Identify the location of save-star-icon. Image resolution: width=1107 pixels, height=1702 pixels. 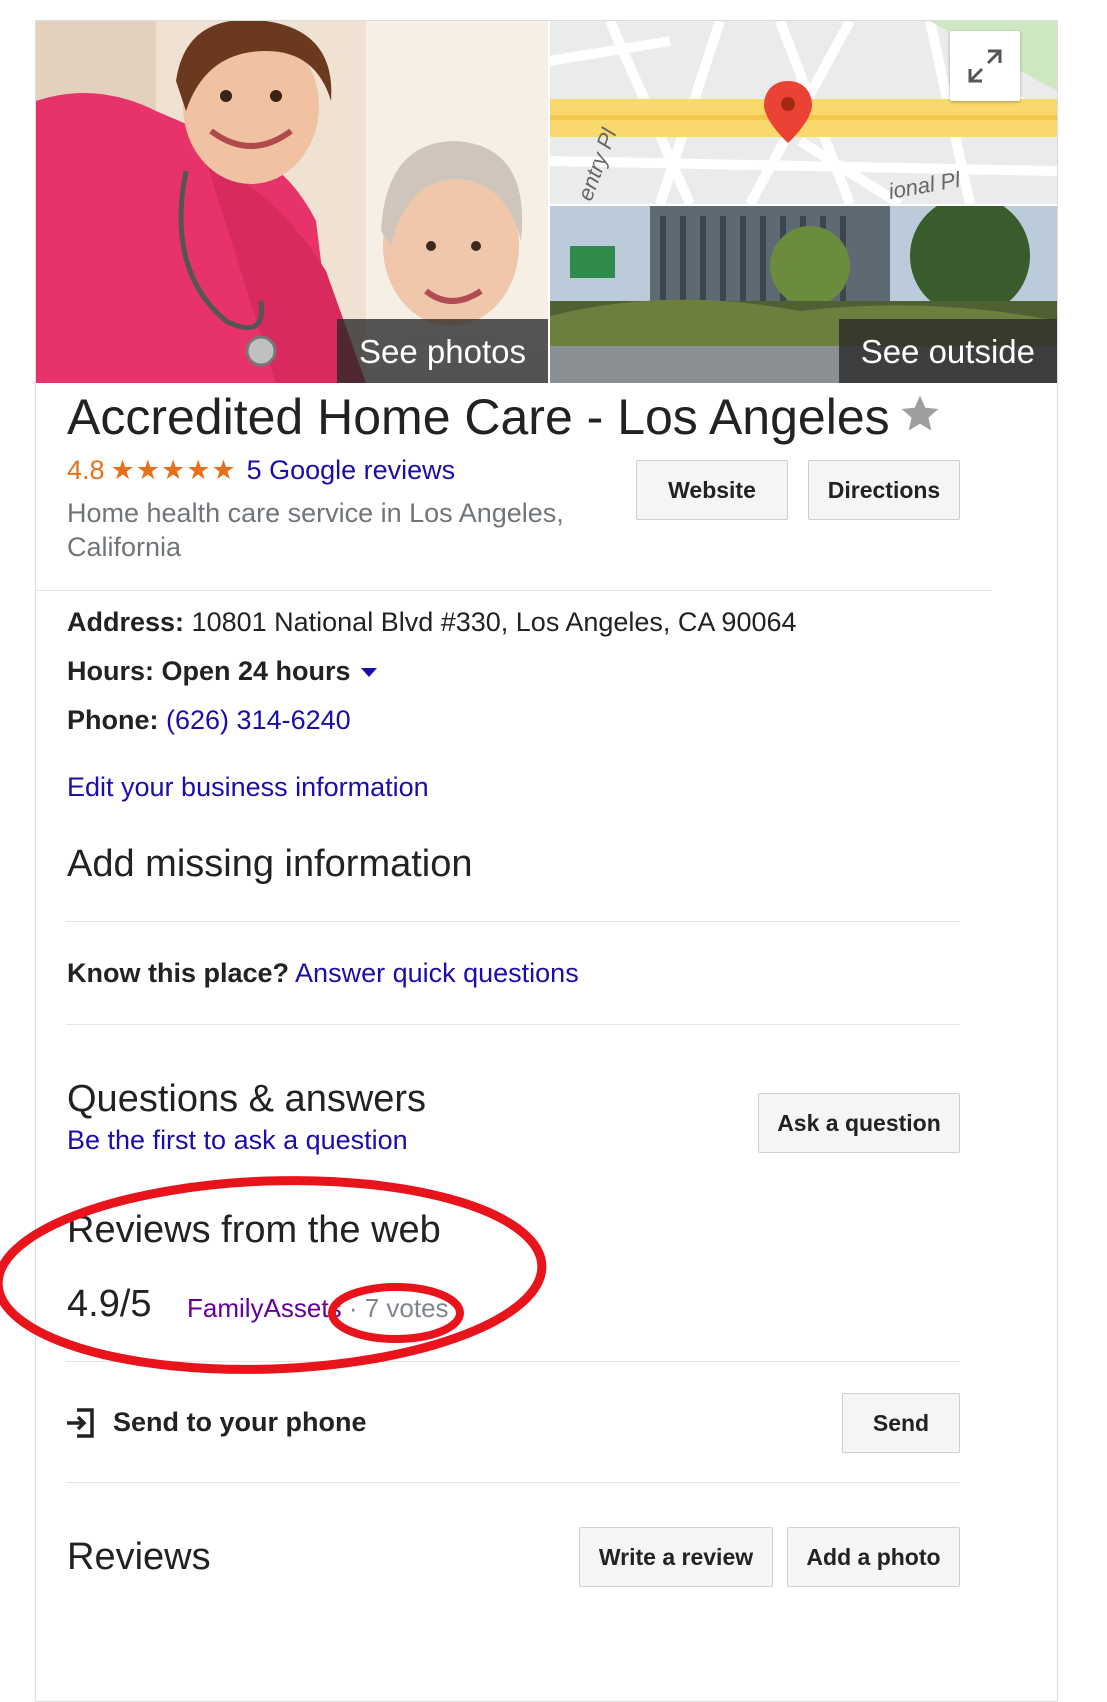
(920, 414).